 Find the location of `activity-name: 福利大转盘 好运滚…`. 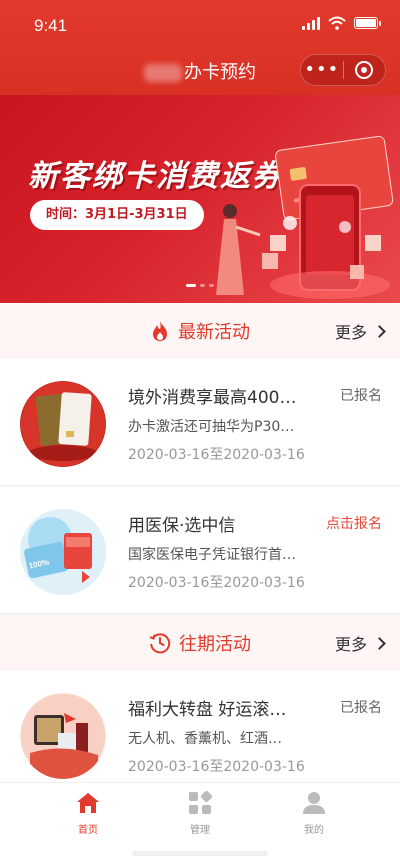

activity-name: 福利大转盘 好运滚… is located at coordinates (207, 710).